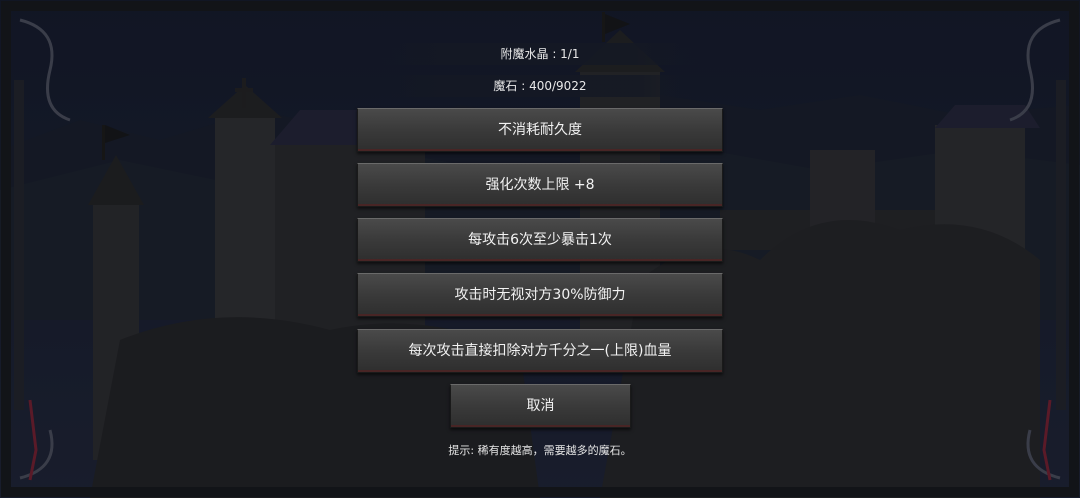 The image size is (1080, 498). I want to click on magic-stone-count: 魔石 : 400/9022, so click(540, 86).